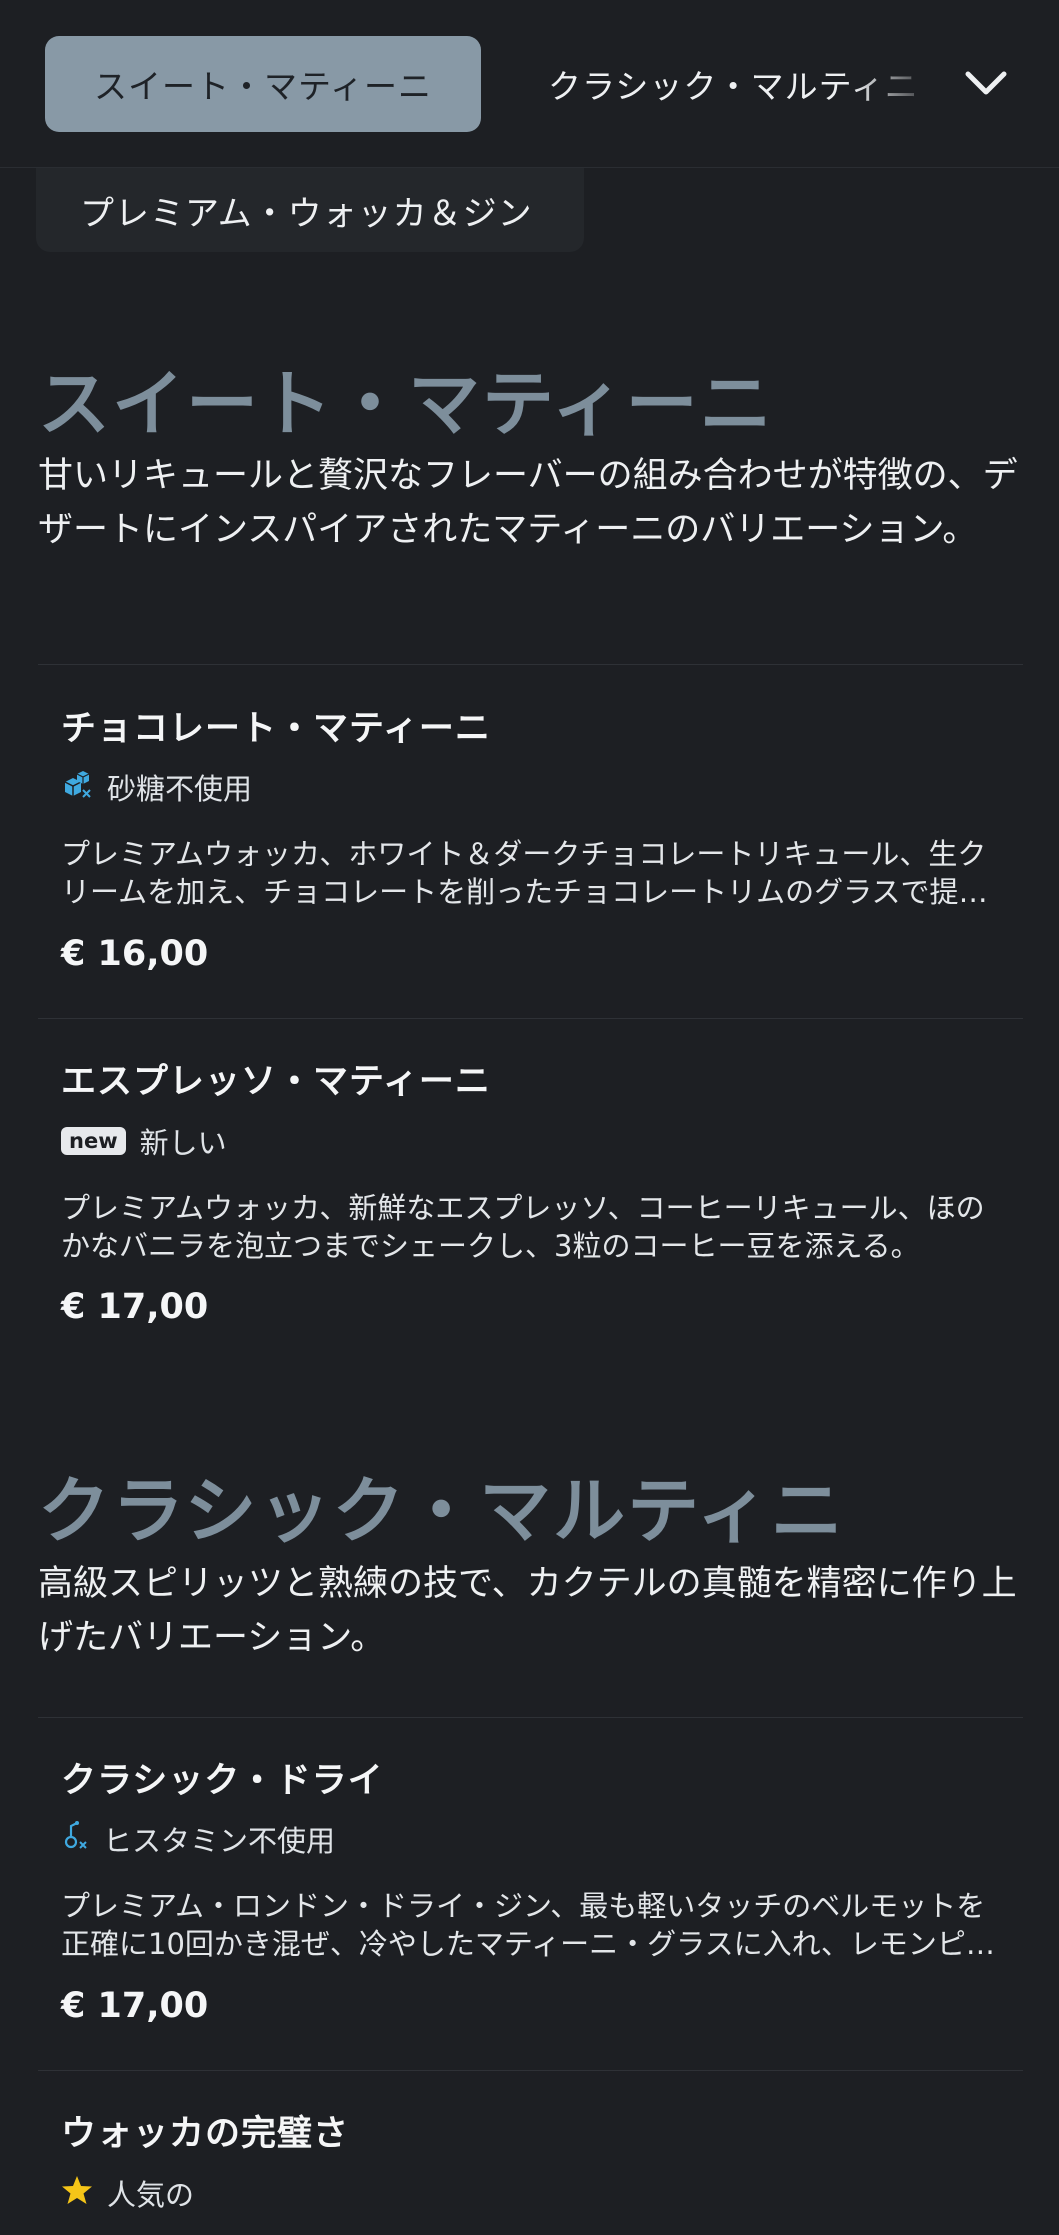  Describe the element at coordinates (276, 729) in the screenshot. I see `item-name: チョコレート・マティーニ` at that location.